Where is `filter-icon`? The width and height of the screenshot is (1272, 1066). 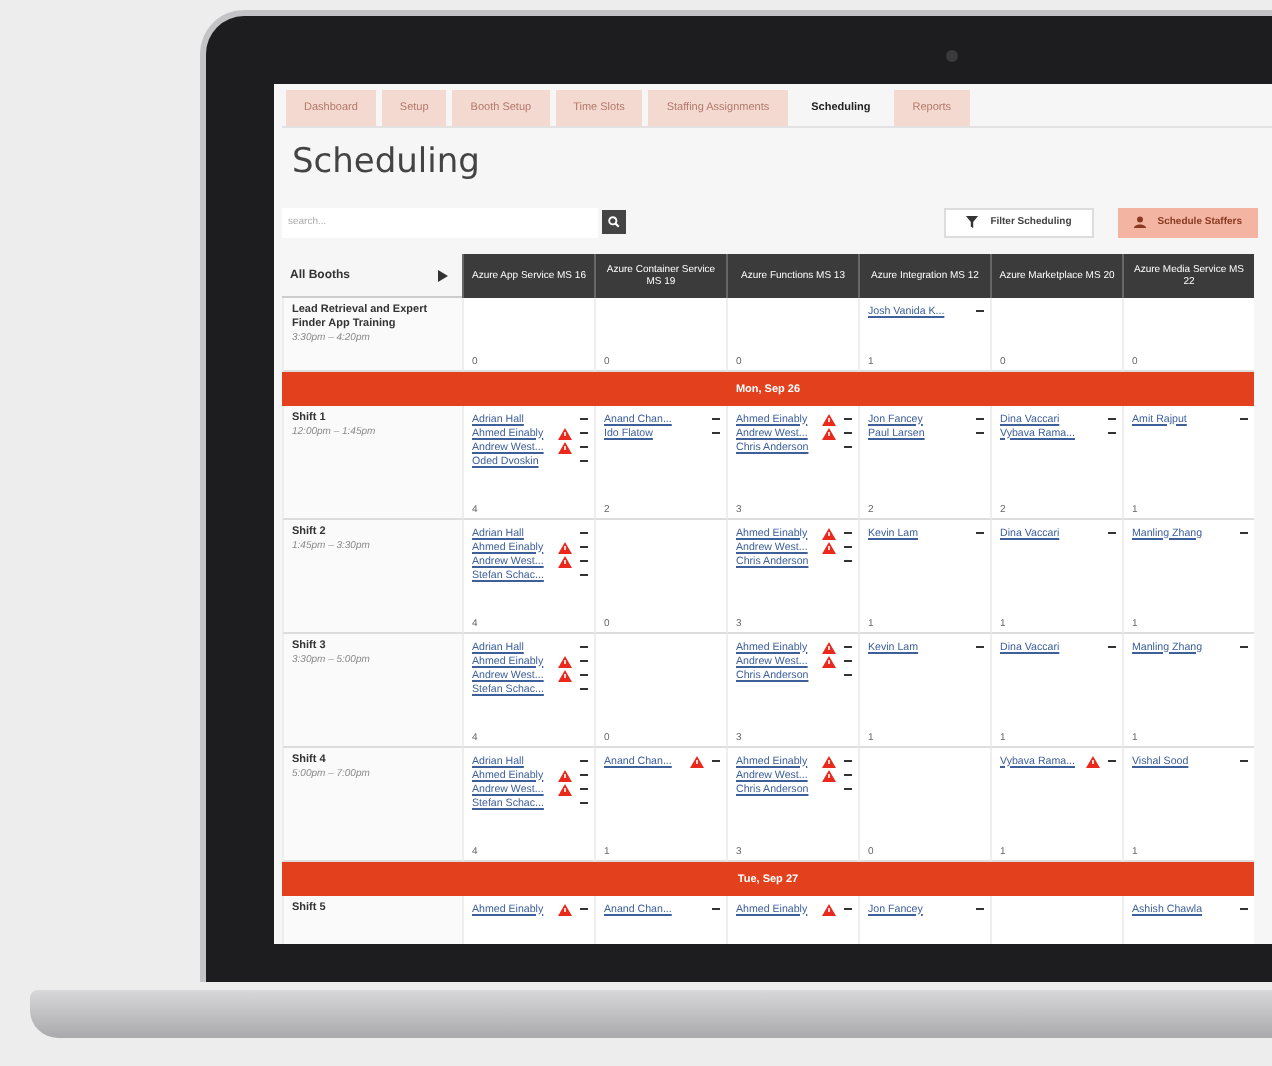 filter-icon is located at coordinates (972, 222).